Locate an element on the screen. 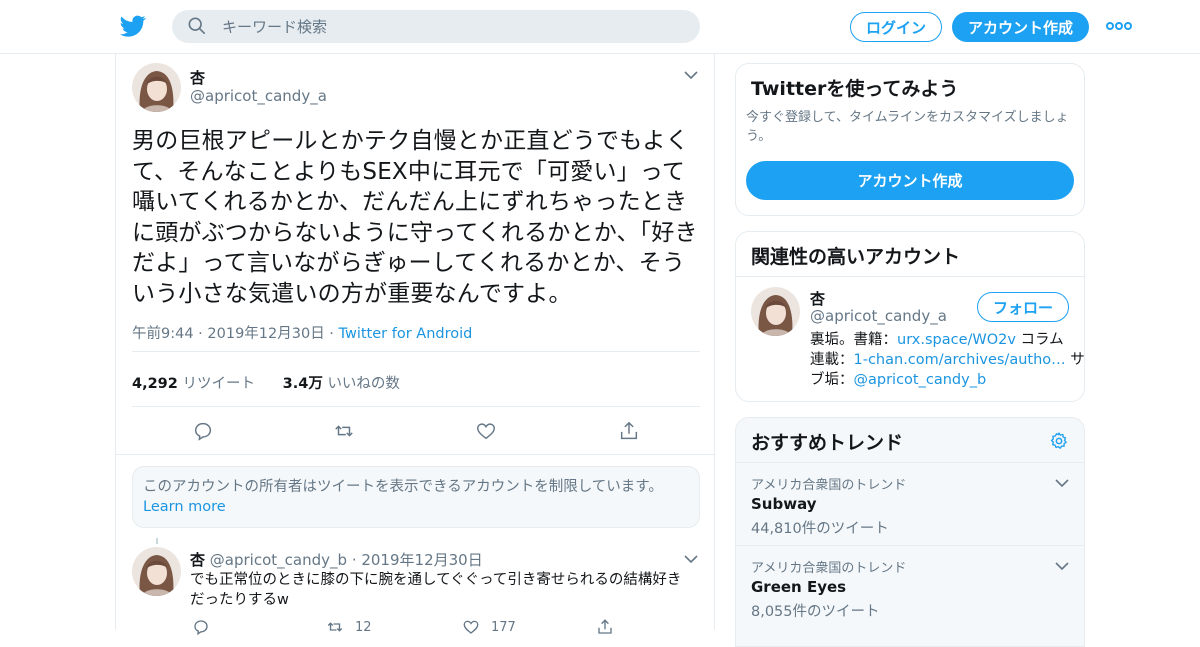 The width and height of the screenshot is (1200, 647). like-label: いいねの数 is located at coordinates (363, 384).